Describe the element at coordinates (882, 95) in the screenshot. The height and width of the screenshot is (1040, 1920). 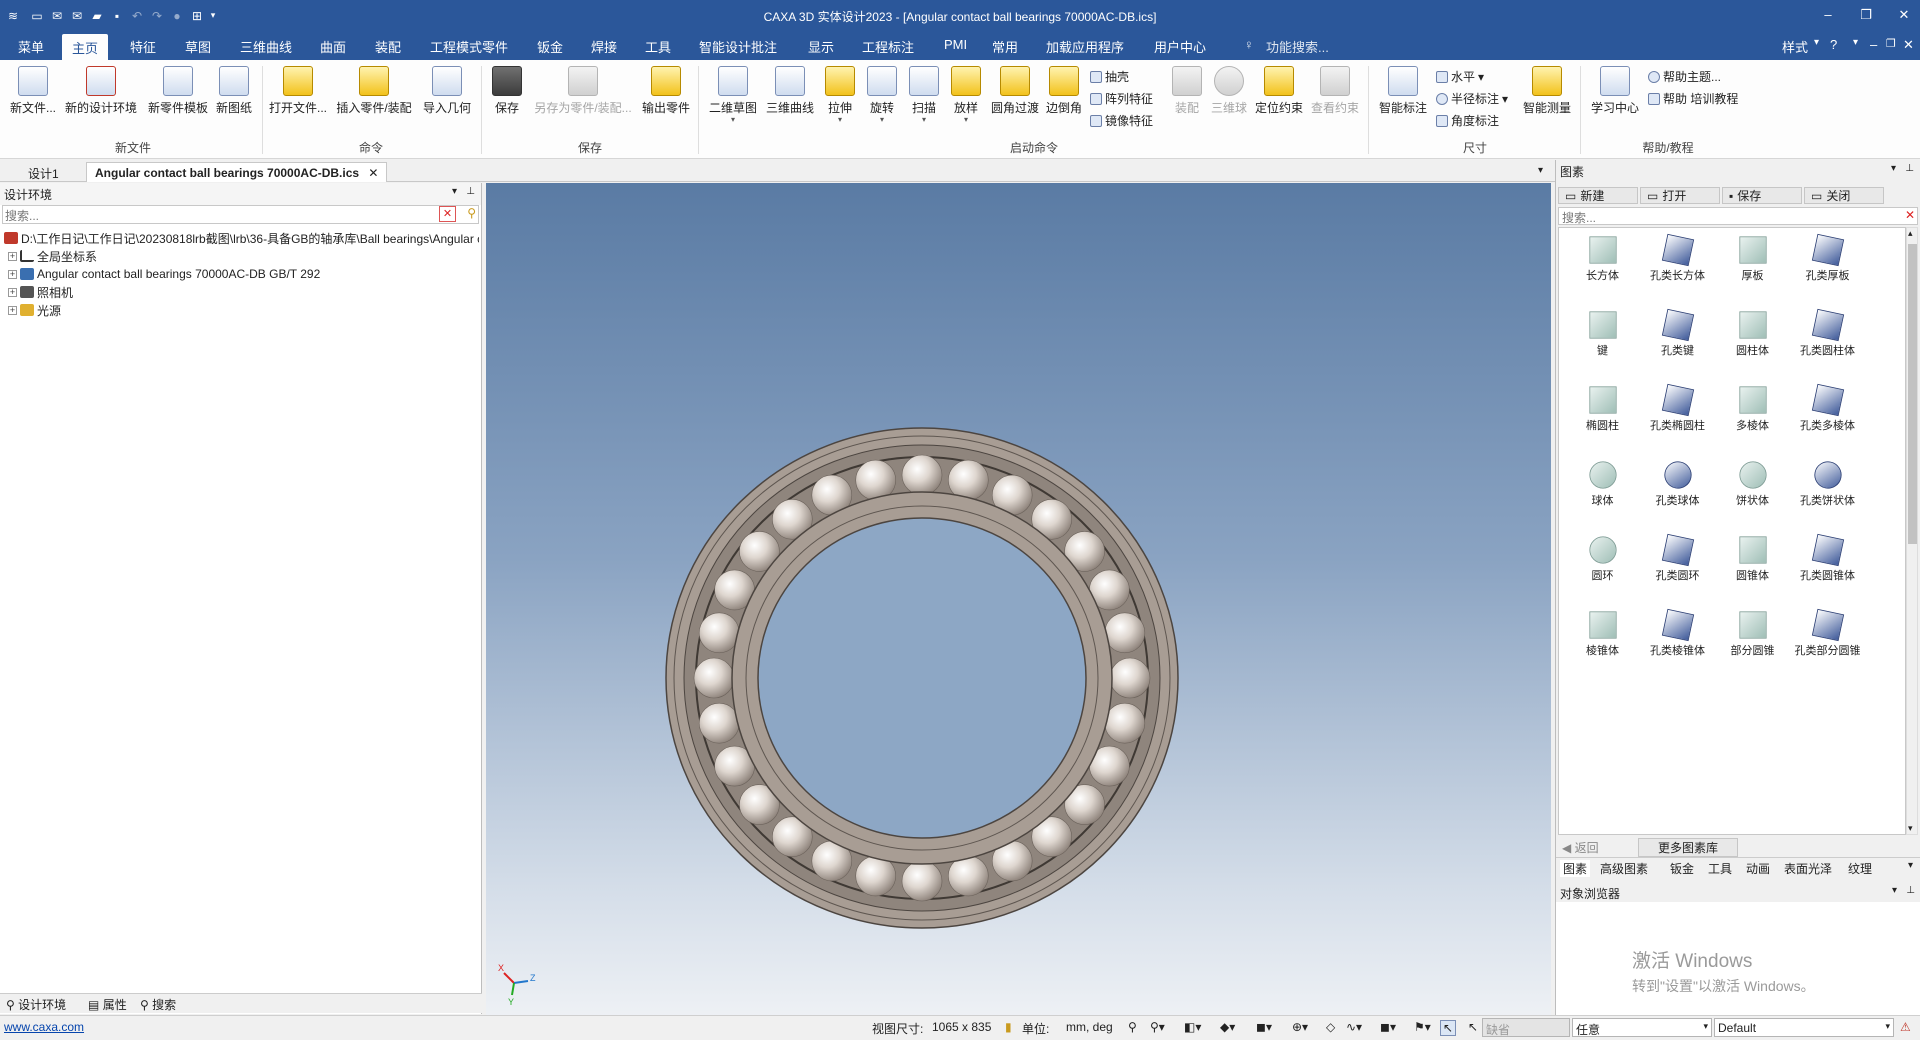
I see `revolve-button: 旋转 ▾` at that location.